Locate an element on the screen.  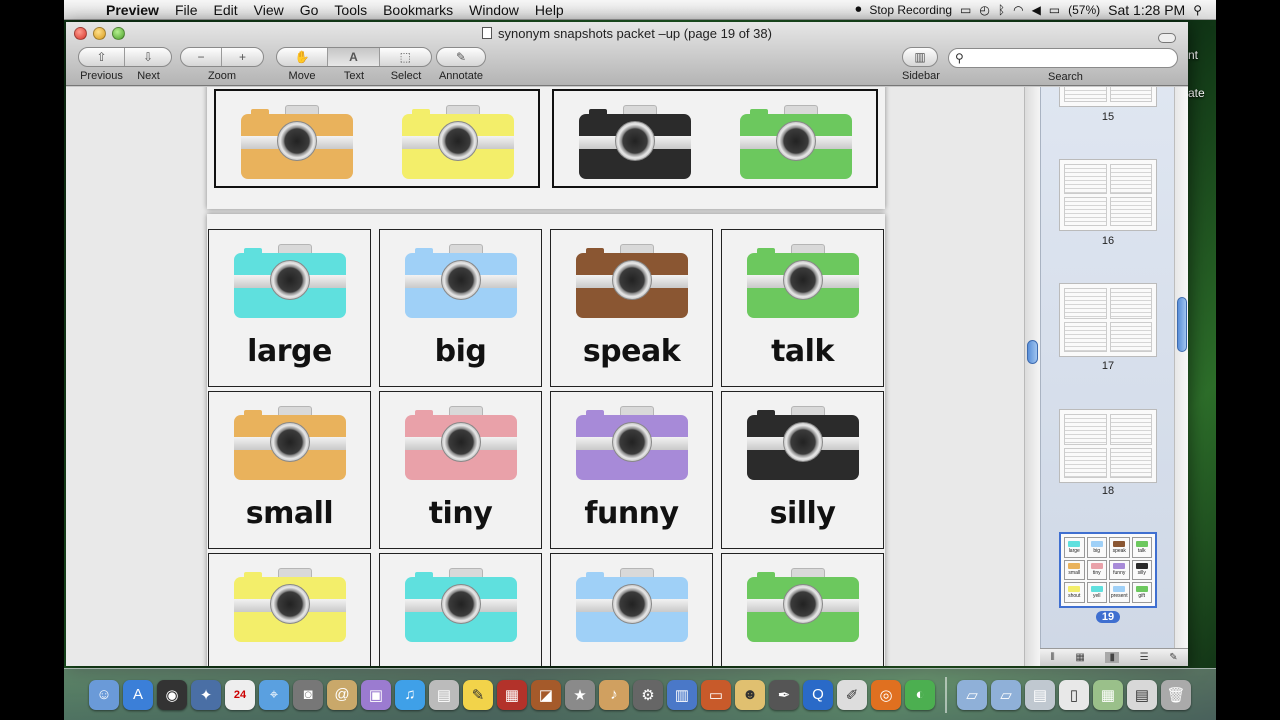
textedit-icon: ✐ is located at coordinates (852, 694).